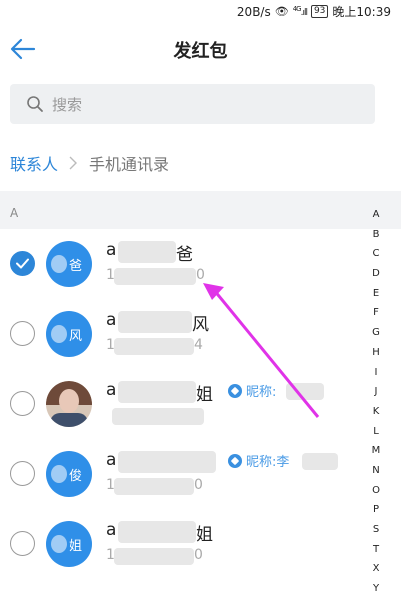  What do you see at coordinates (376, 254) in the screenshot?
I see `alphabet-index-letter: C` at bounding box center [376, 254].